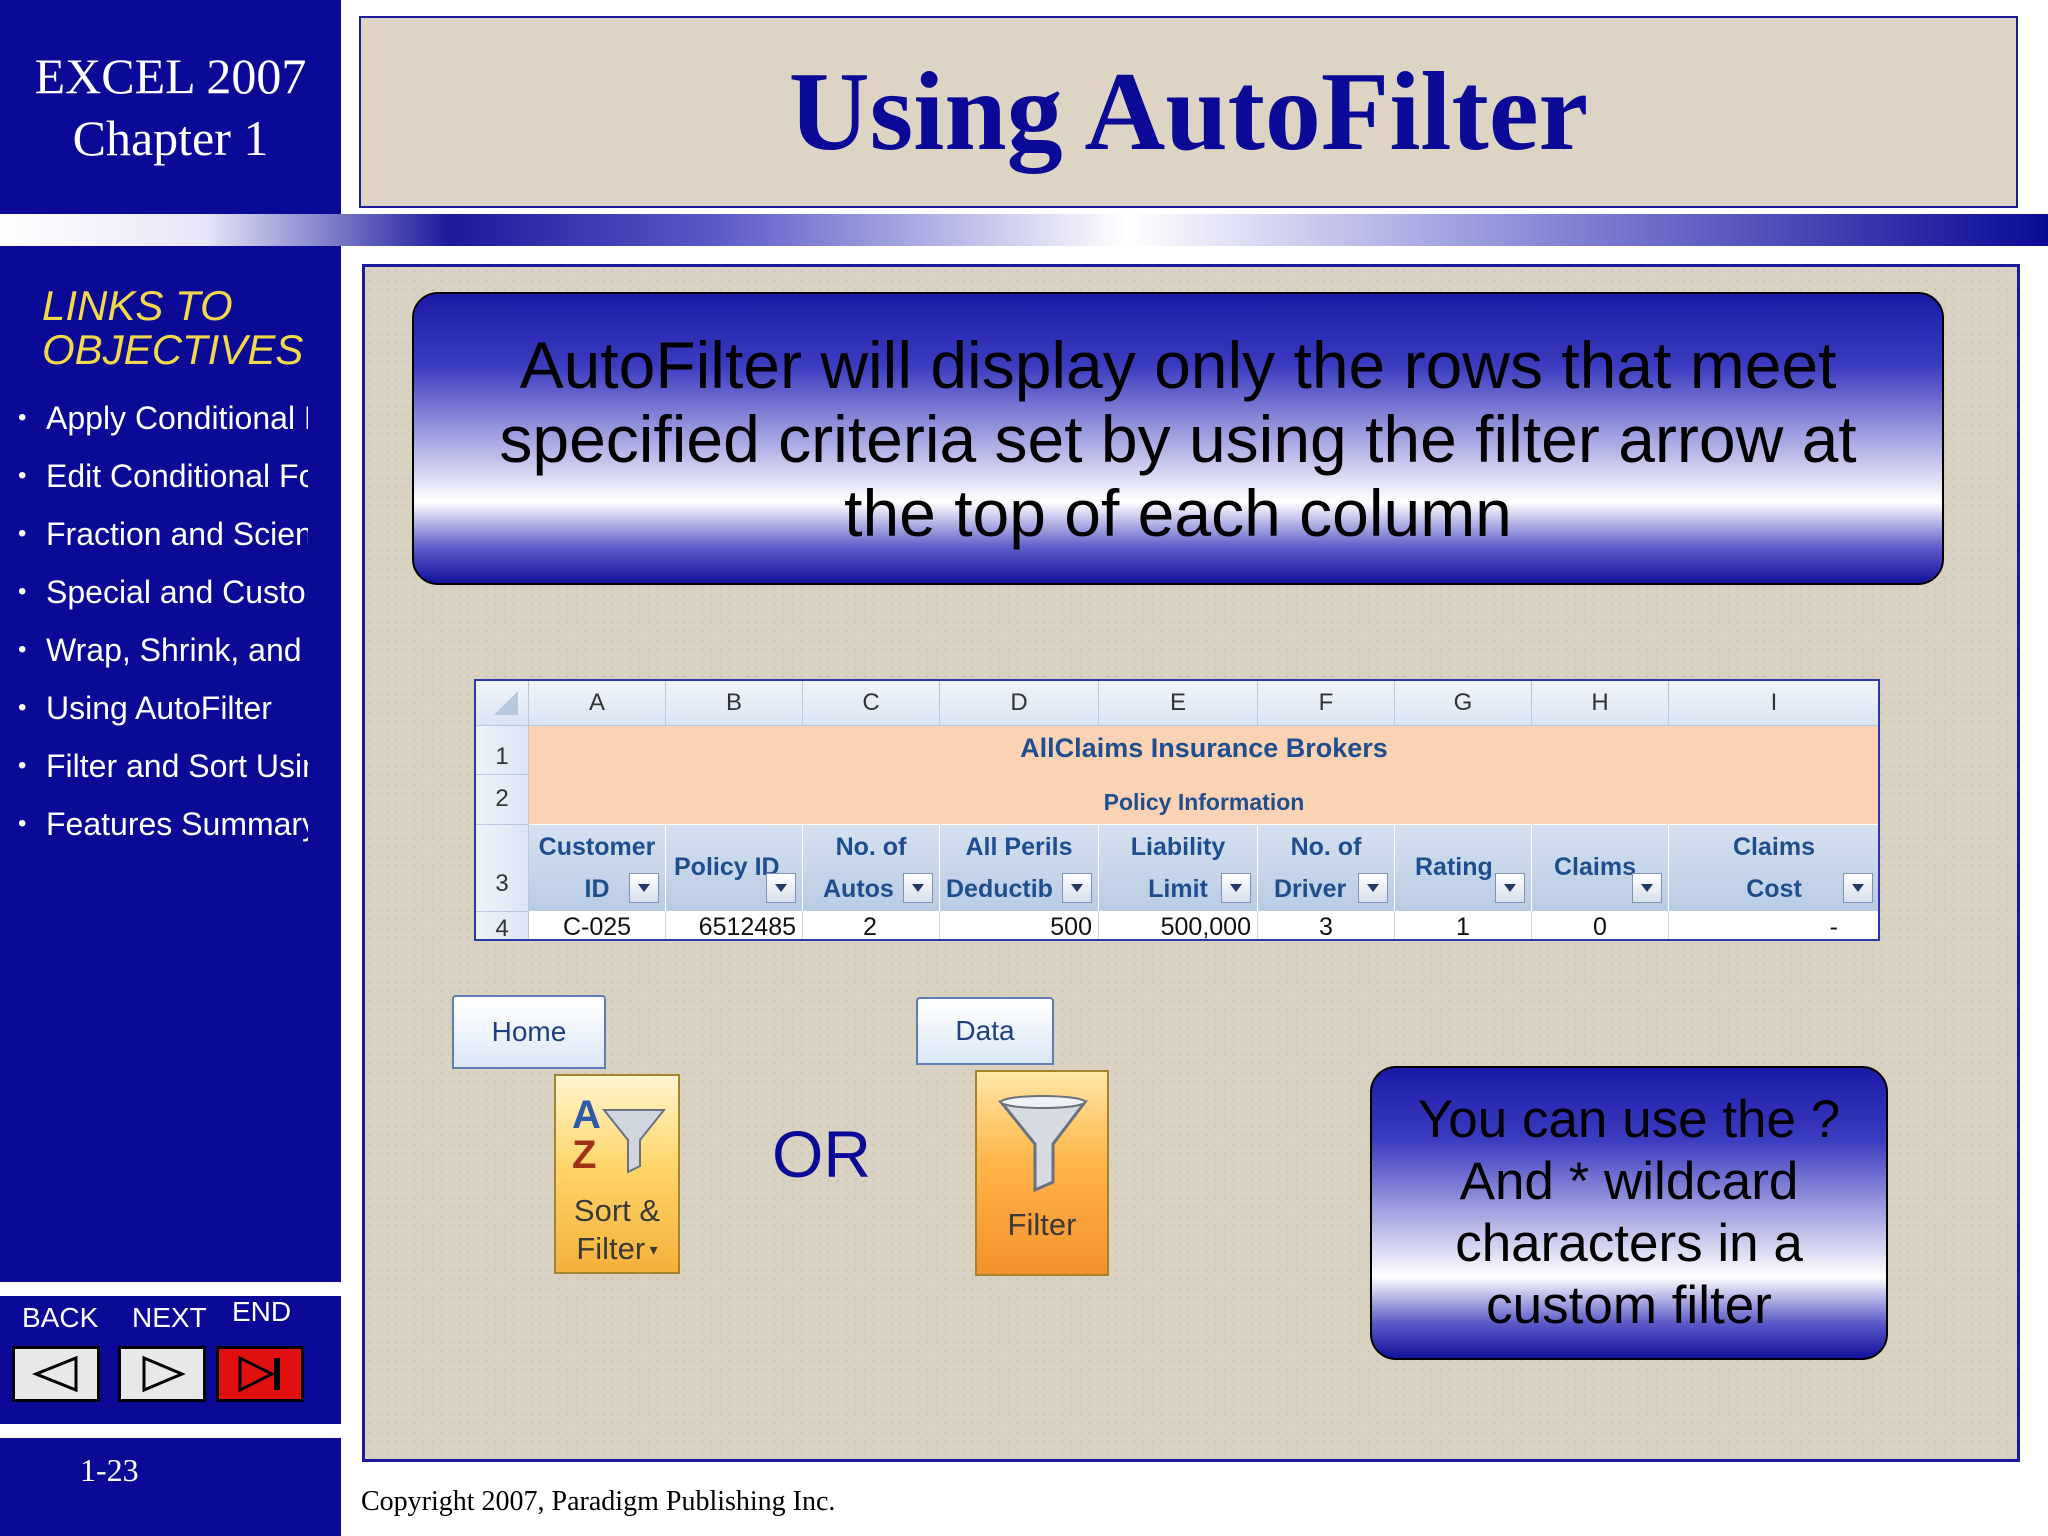 The height and width of the screenshot is (1536, 2048). I want to click on select-all-corner, so click(502, 703).